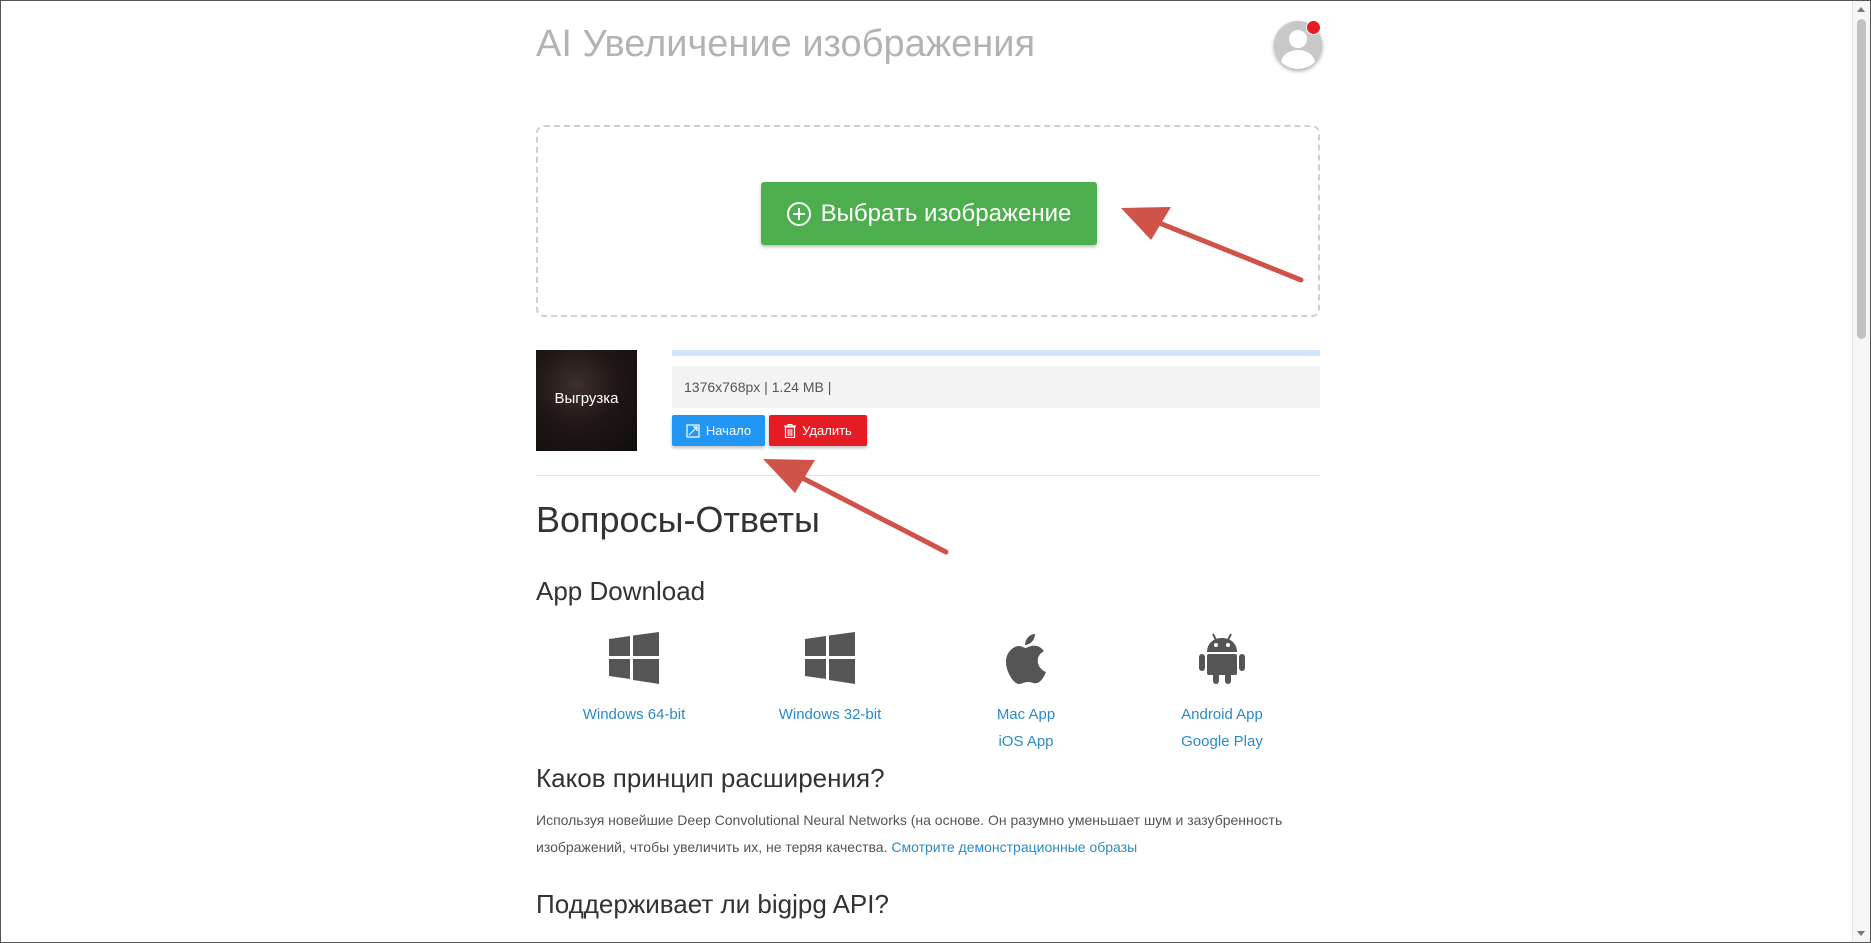 The image size is (1871, 943). Describe the element at coordinates (827, 430) in the screenshot. I see `delete-label: Удалить` at that location.